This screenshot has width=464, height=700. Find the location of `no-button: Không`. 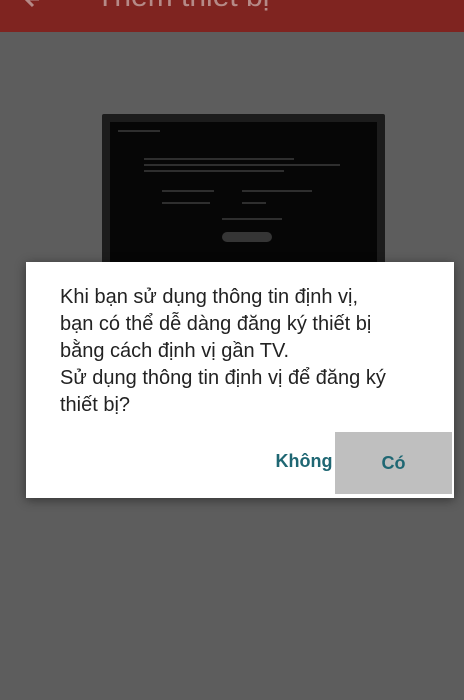

no-button: Không is located at coordinates (304, 461).